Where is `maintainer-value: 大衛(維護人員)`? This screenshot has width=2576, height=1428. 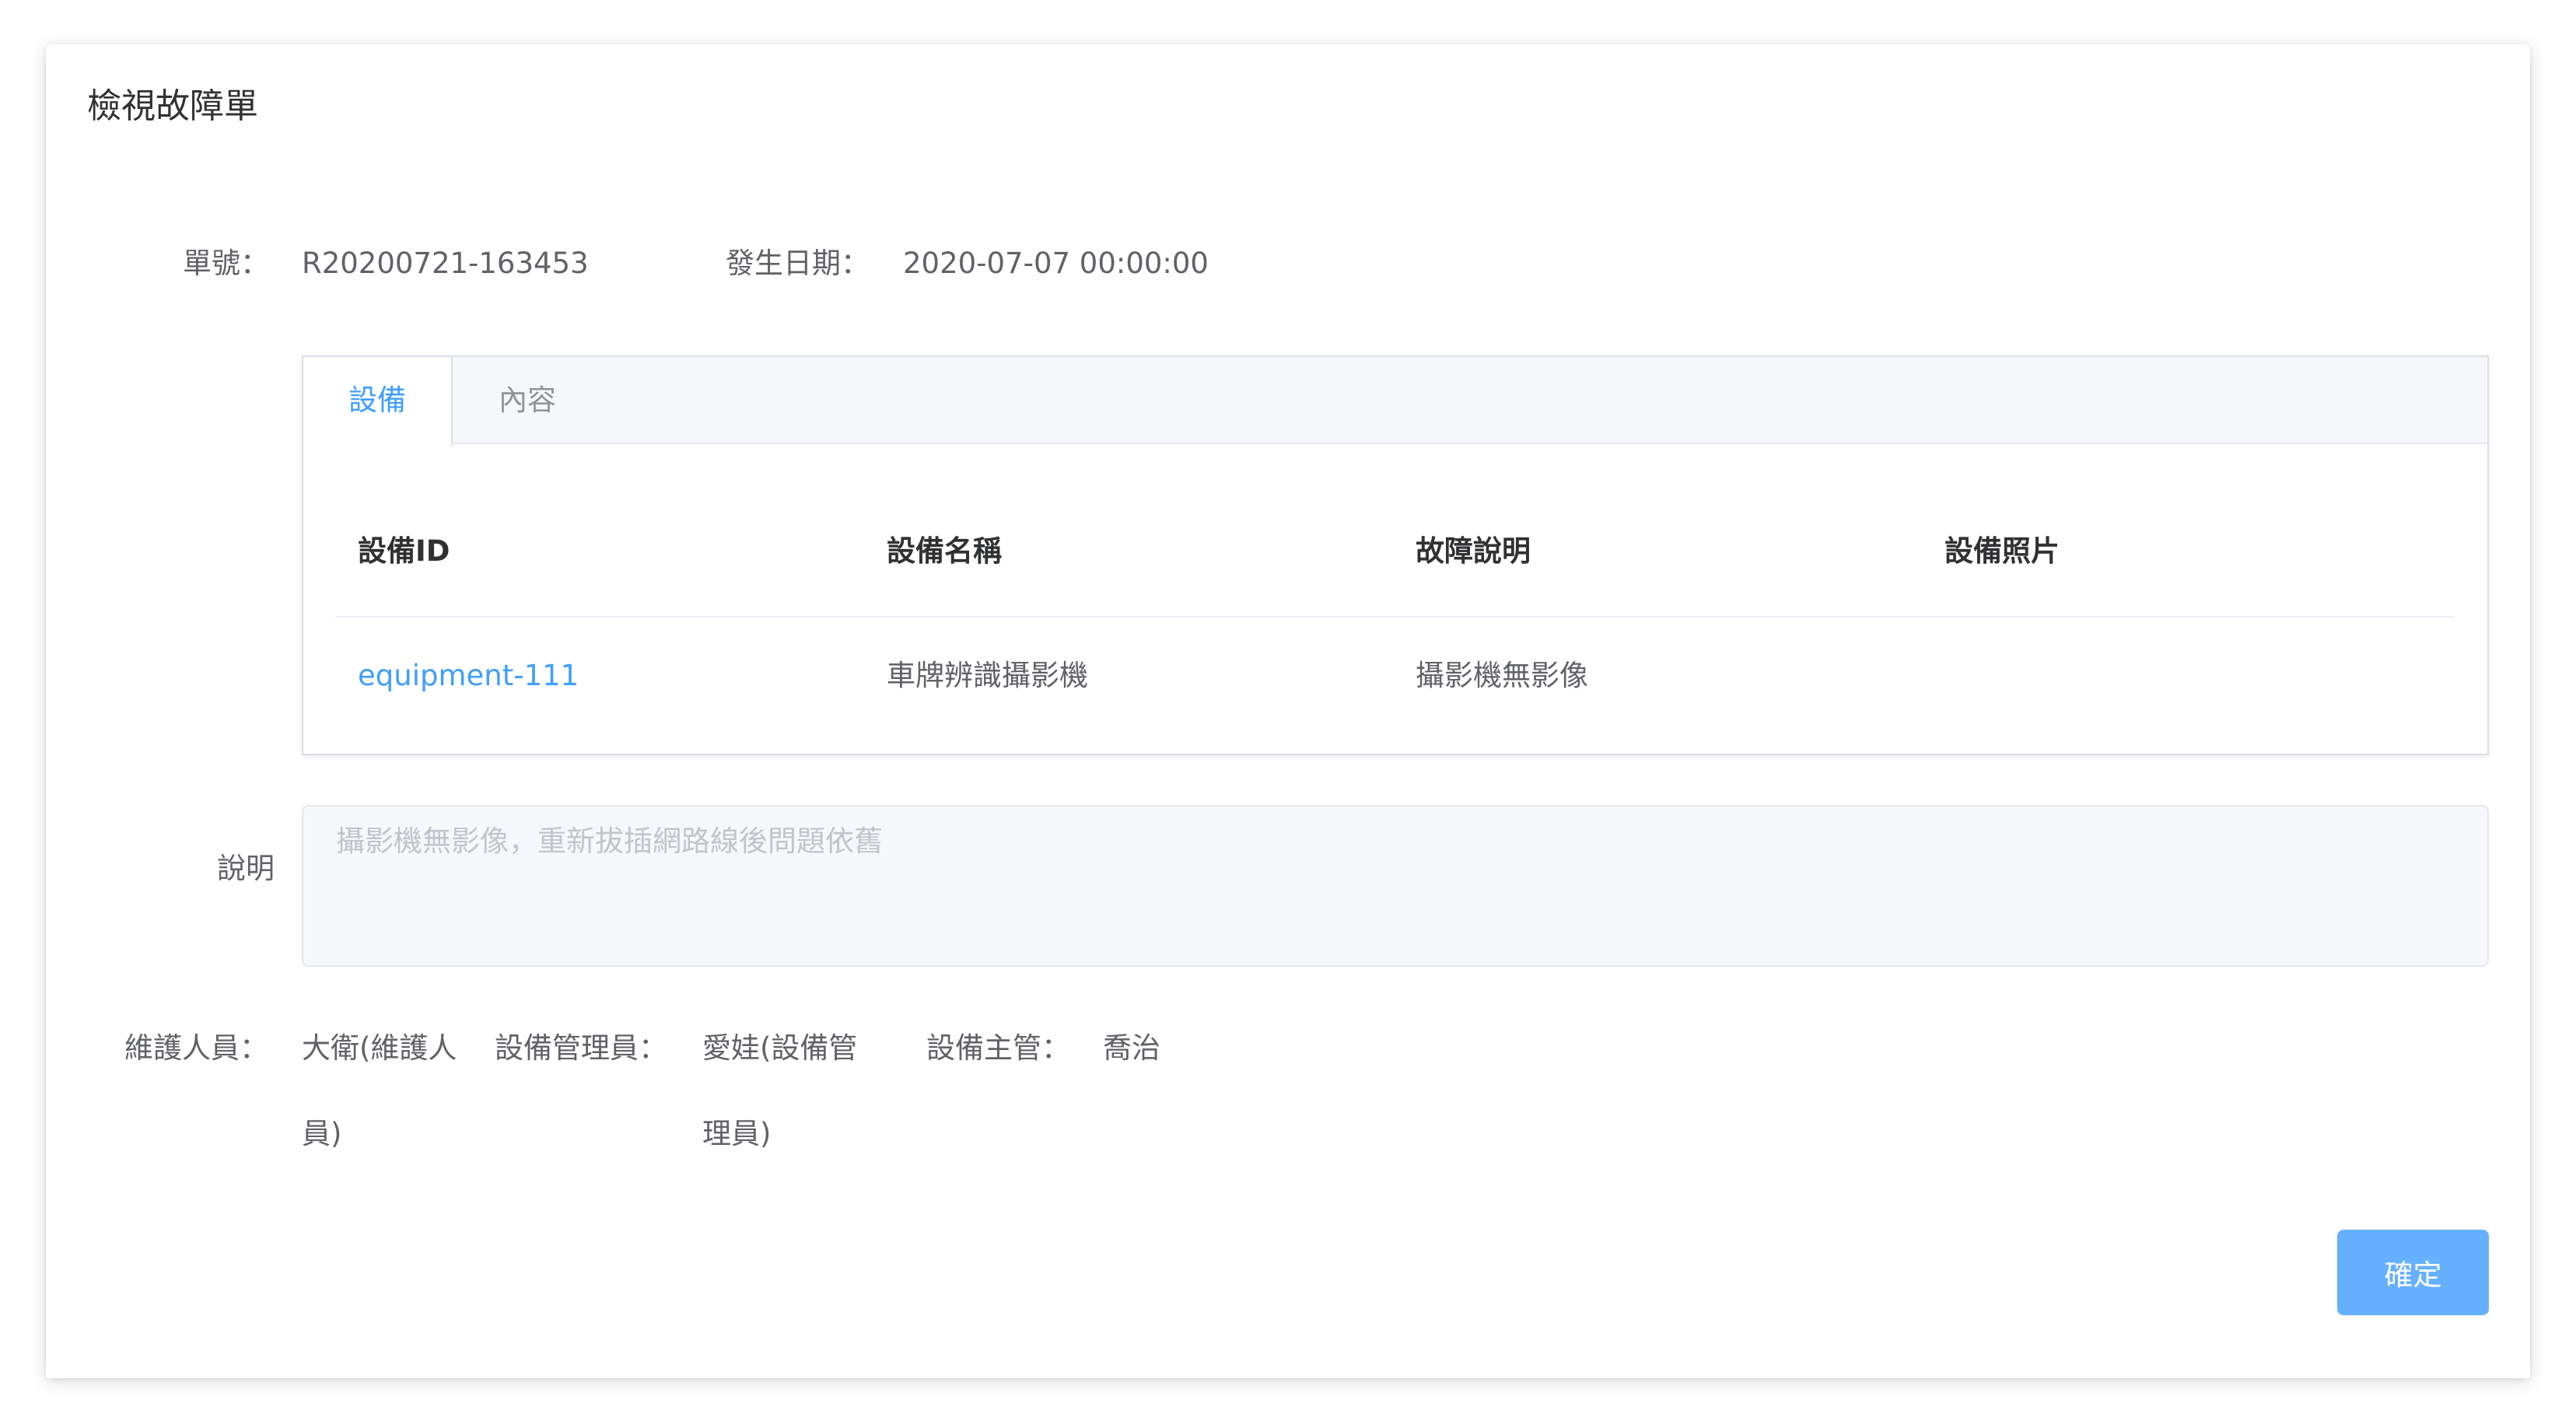 maintainer-value: 大衛(維護人員) is located at coordinates (379, 1090).